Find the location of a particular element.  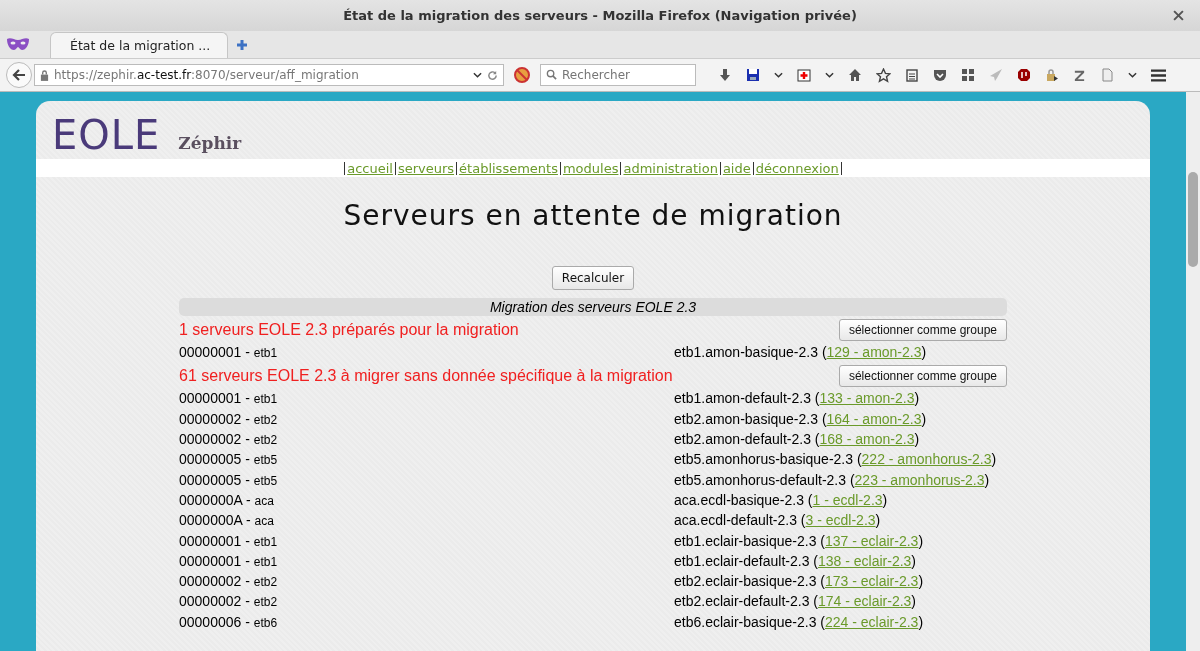

medkit-icon is located at coordinates (804, 75).